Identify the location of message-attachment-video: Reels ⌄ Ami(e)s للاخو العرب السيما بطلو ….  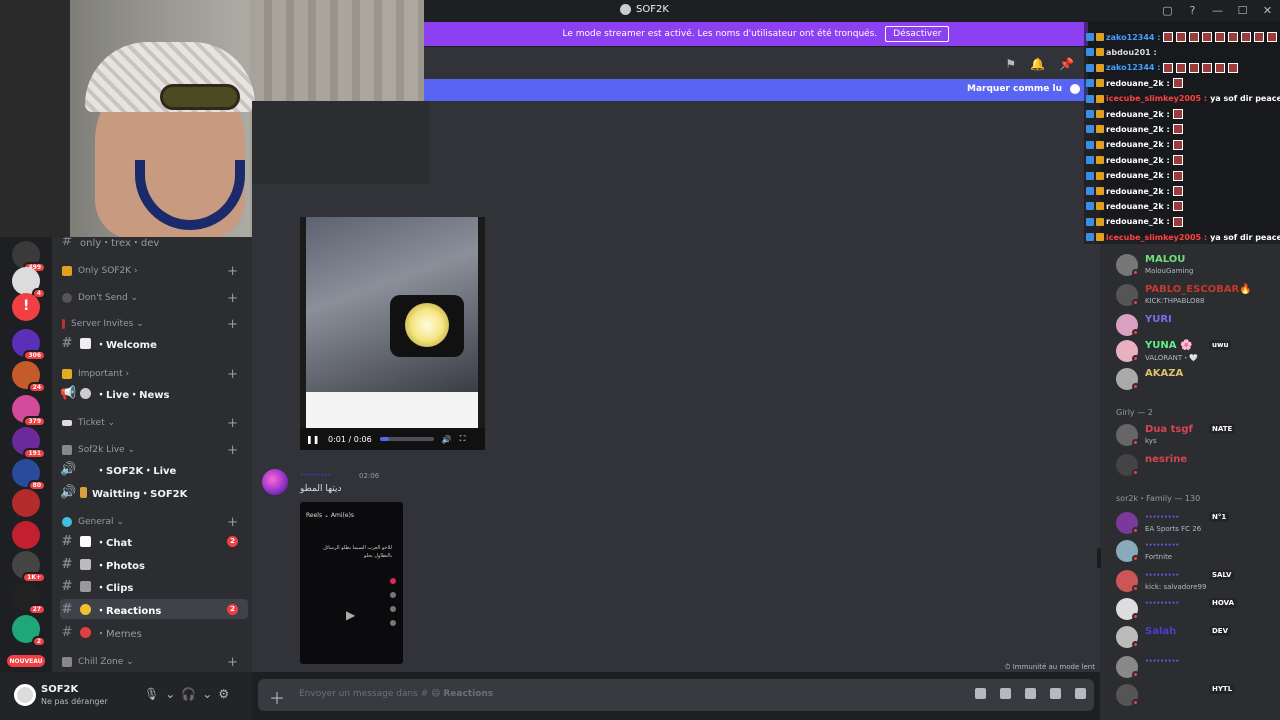
(351, 583).